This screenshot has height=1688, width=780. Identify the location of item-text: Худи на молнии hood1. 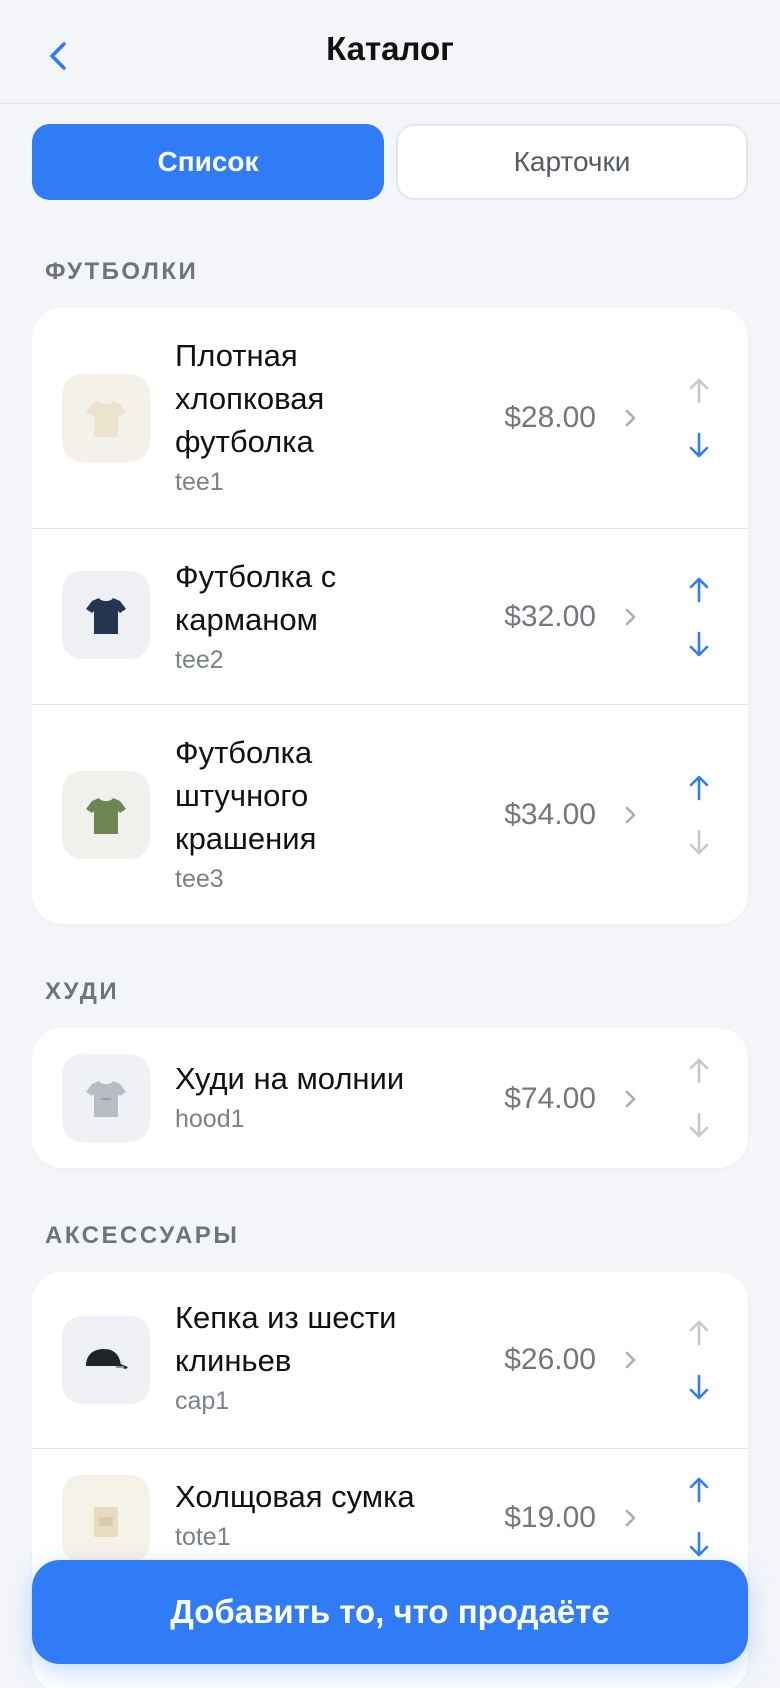
(325, 1096).